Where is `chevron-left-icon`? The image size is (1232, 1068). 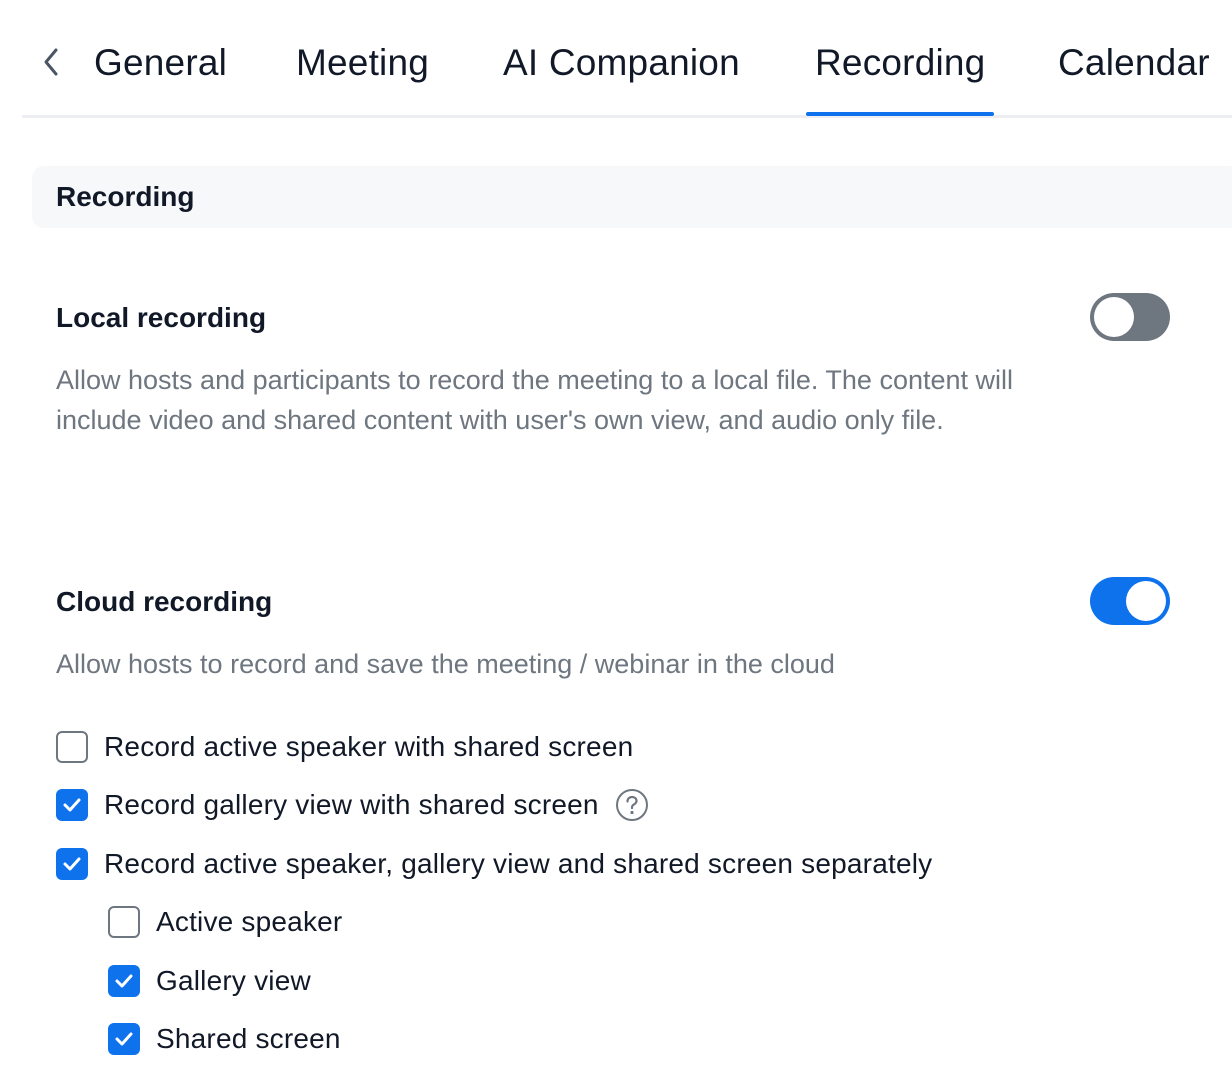 chevron-left-icon is located at coordinates (51, 62).